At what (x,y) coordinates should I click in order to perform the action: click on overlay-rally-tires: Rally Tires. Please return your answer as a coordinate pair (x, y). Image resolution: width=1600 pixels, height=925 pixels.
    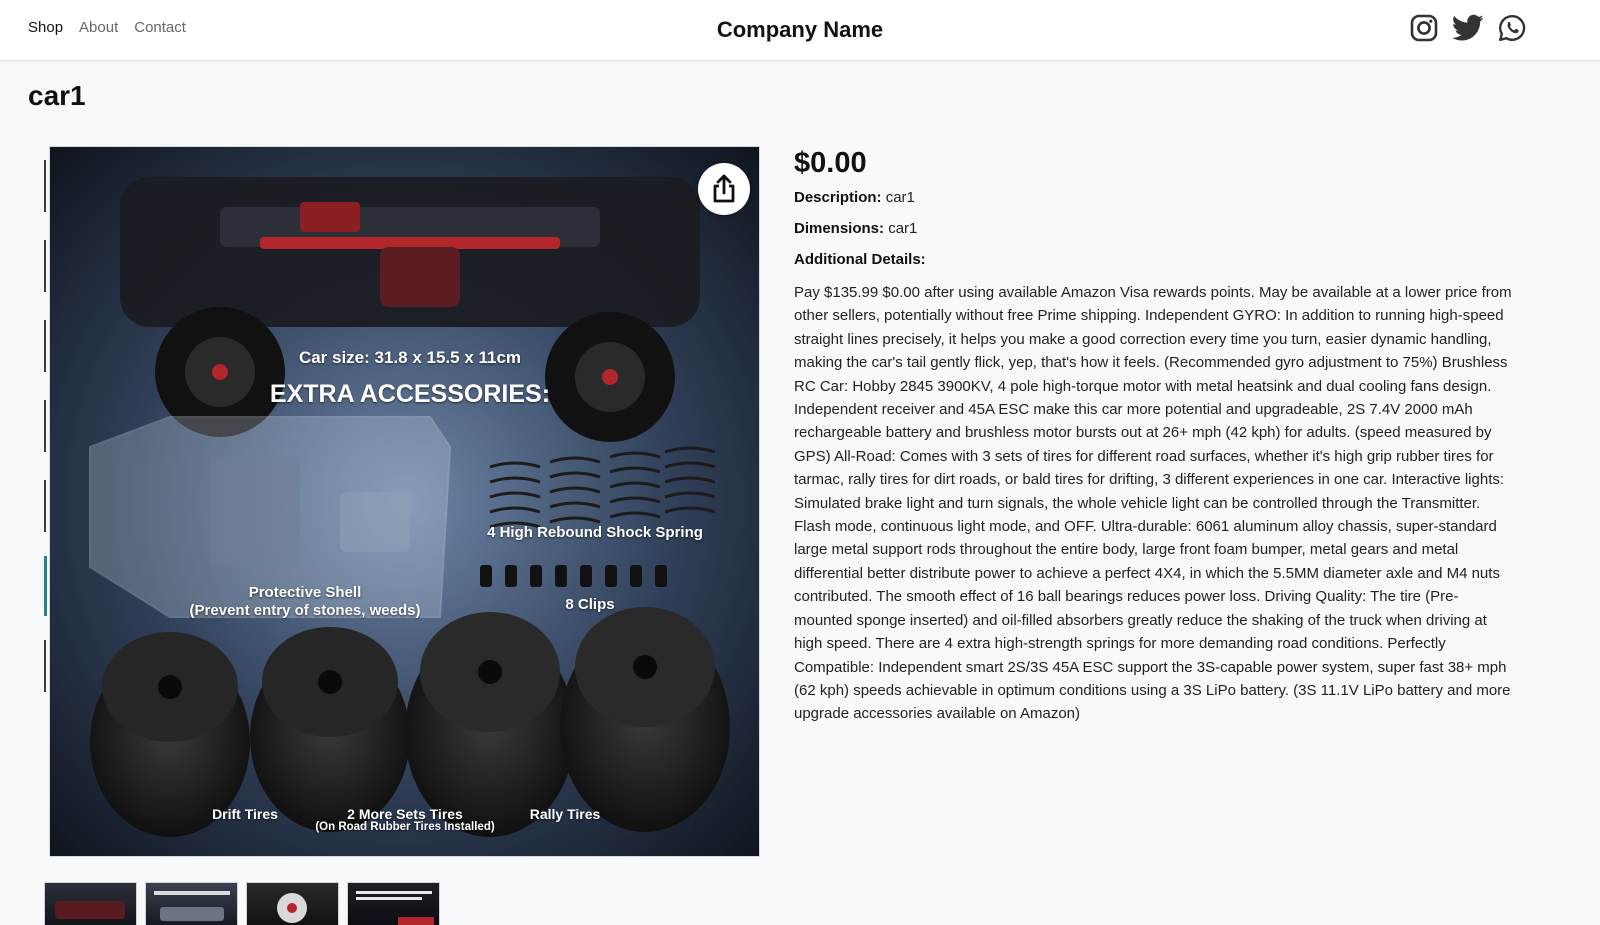
    Looking at the image, I should click on (565, 814).